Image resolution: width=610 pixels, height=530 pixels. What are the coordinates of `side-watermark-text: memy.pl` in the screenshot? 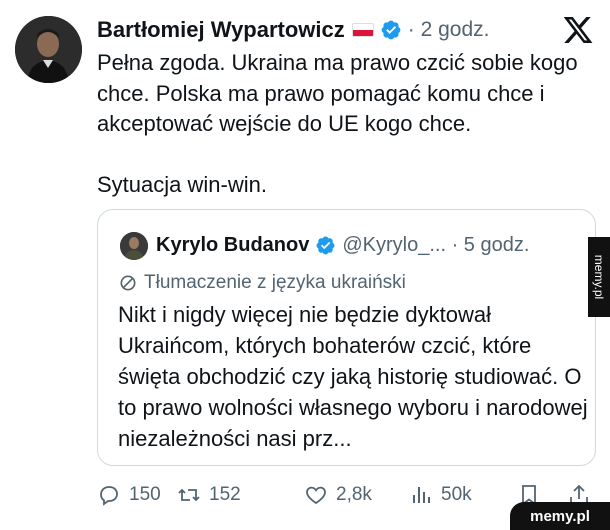 It's located at (599, 277).